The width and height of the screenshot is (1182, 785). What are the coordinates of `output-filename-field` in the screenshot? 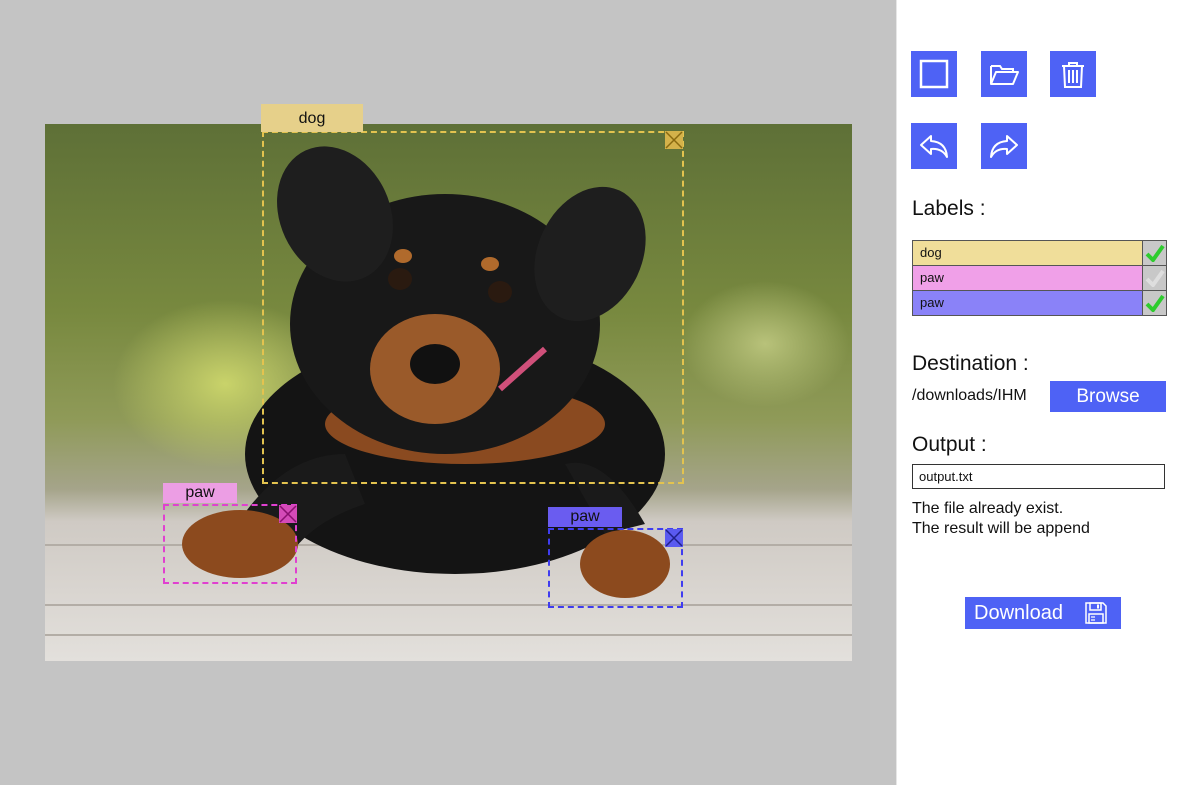 It's located at (1038, 476).